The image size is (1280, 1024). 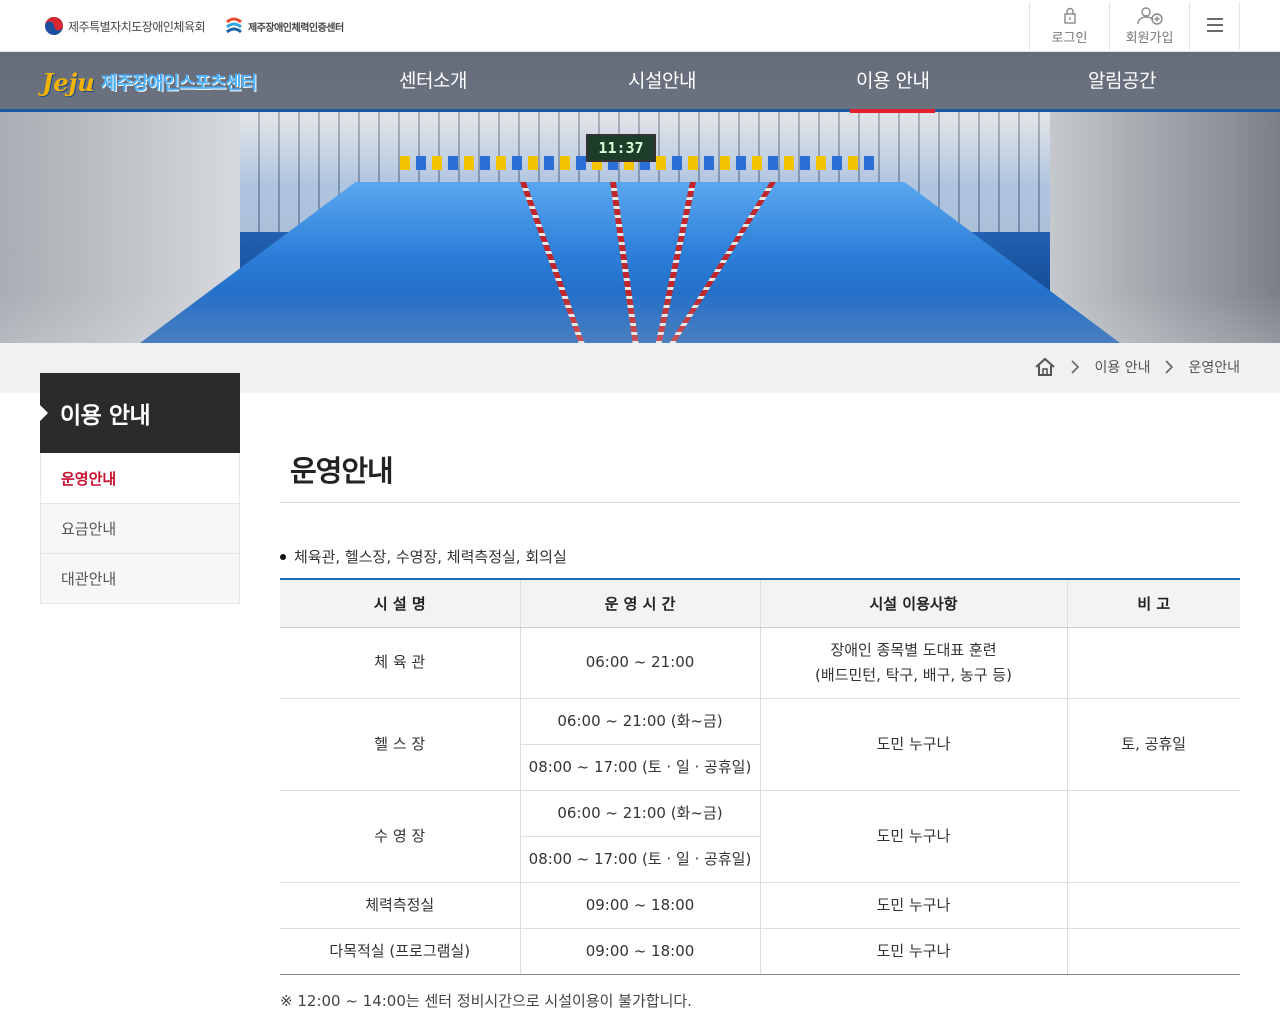 I want to click on column-header-facility: 시 설 명, so click(x=400, y=603).